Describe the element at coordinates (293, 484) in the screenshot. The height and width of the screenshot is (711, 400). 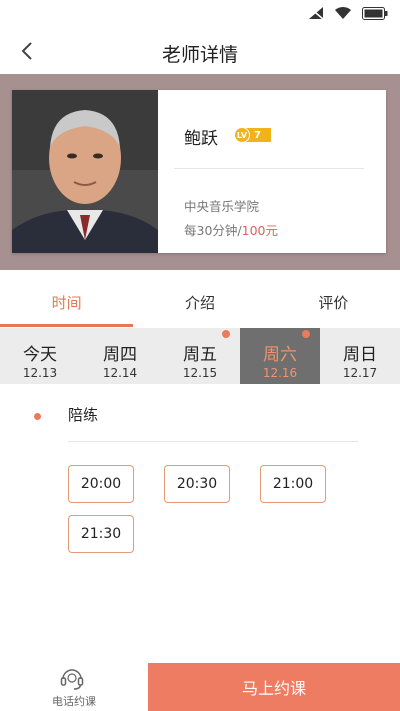
I see `time-slot: 21:00` at that location.